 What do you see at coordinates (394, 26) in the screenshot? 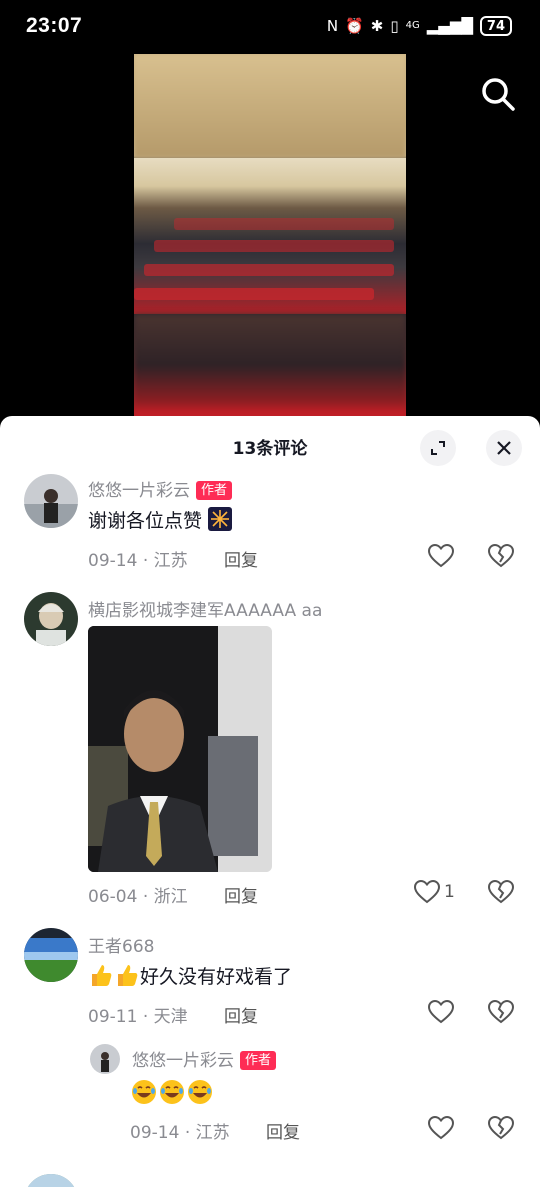
I see `vibrate-icon: ▯` at bounding box center [394, 26].